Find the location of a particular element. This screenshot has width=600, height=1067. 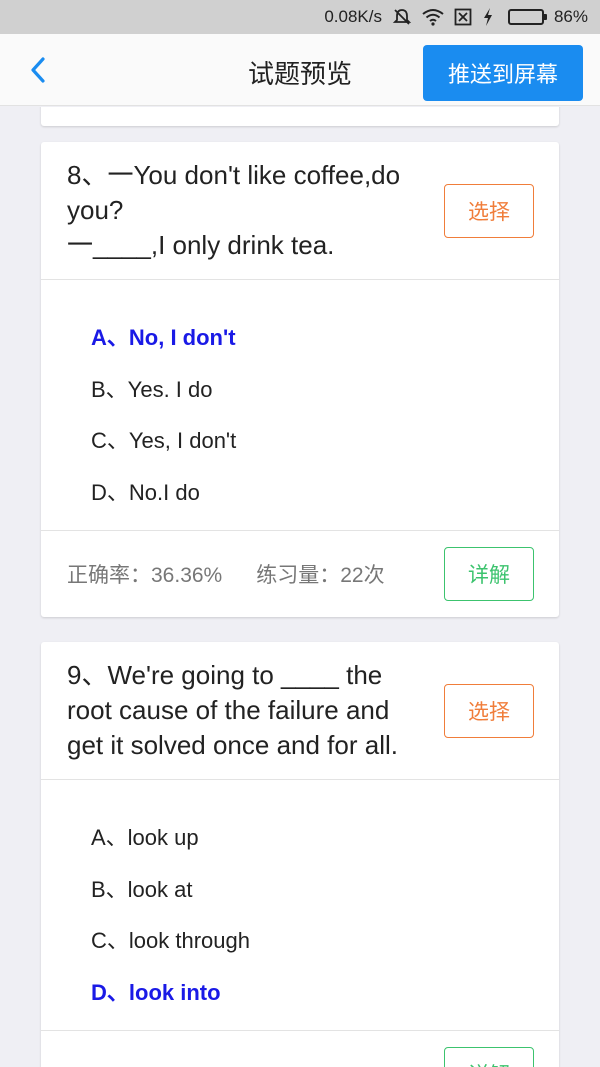

charging-icon is located at coordinates (488, 17).